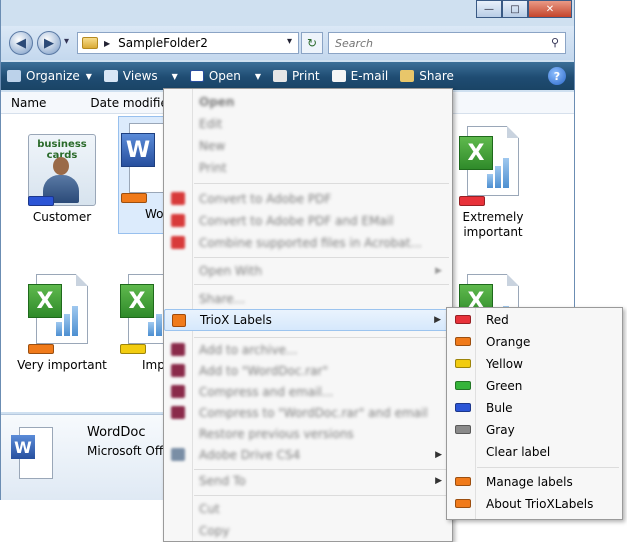  I want to click on label-item-clear: Clear label, so click(534, 452).